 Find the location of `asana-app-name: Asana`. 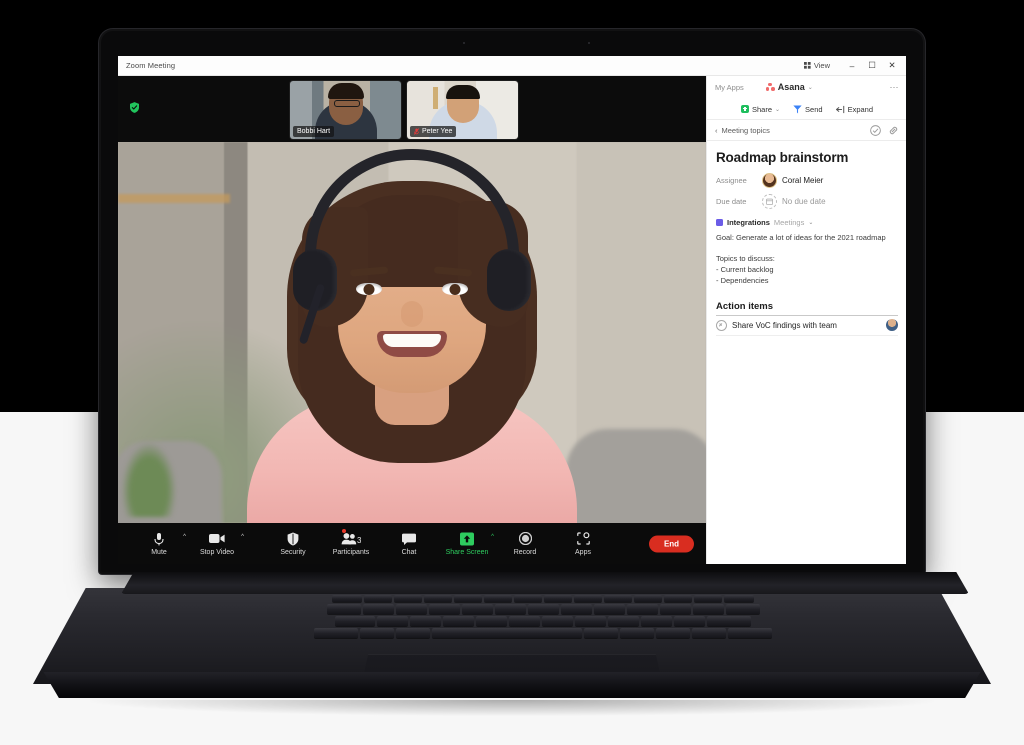

asana-app-name: Asana is located at coordinates (791, 87).